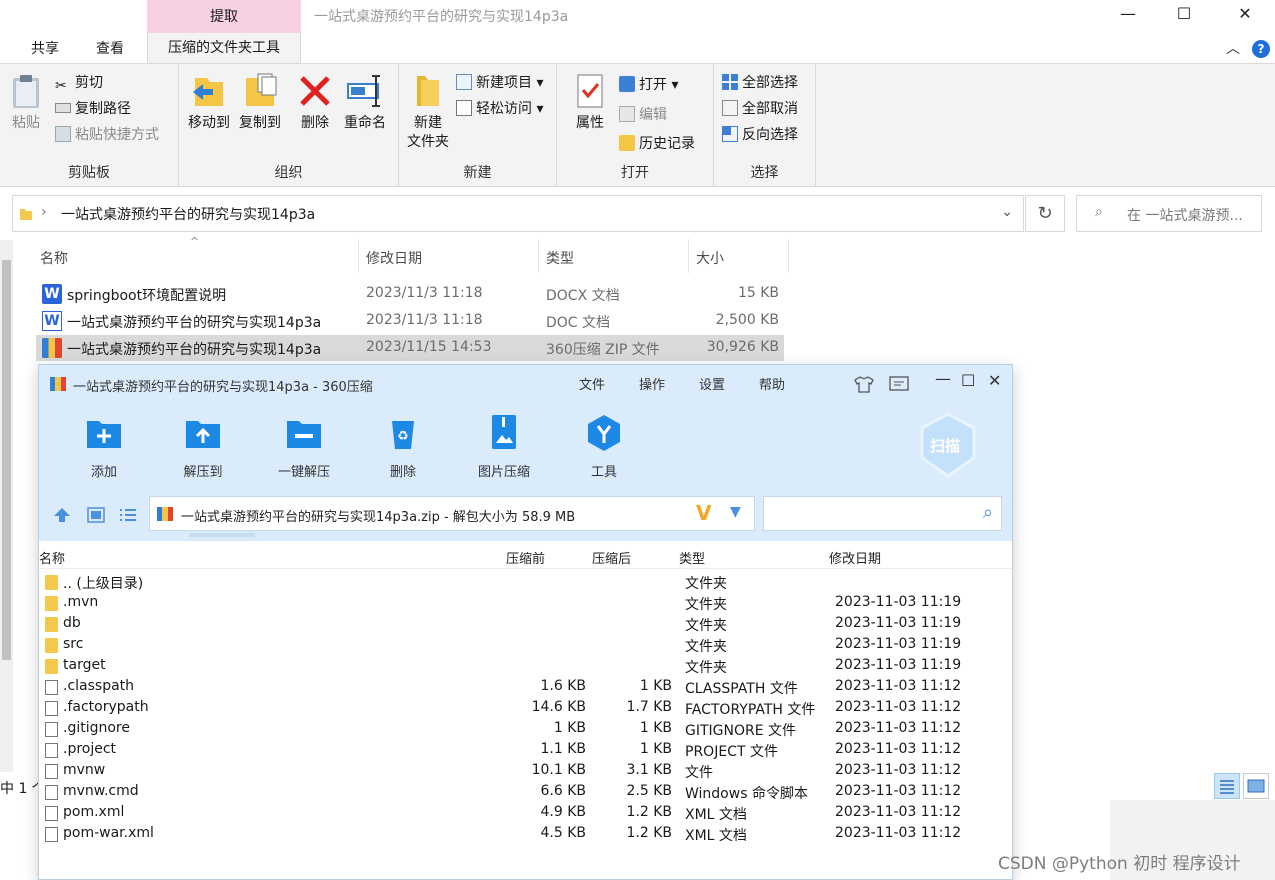 The image size is (1275, 880). I want to click on zip-minimize-button: —, so click(943, 378).